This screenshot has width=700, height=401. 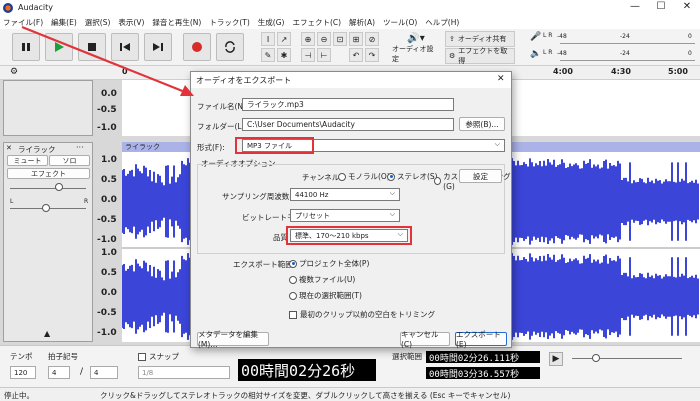 I want to click on annotation-arrow, so click(x=107, y=60).